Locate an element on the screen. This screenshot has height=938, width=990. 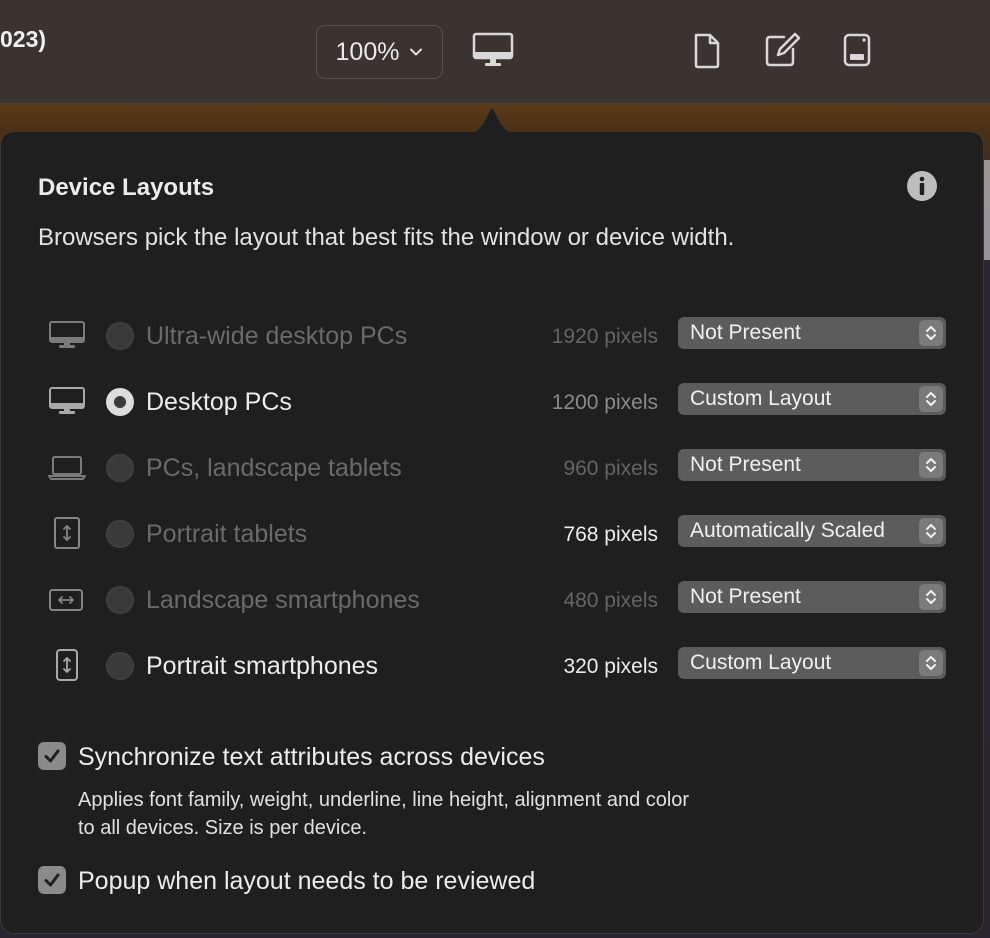
layout-select-portrait-tablet: Automatically Scaled is located at coordinates (812, 531).